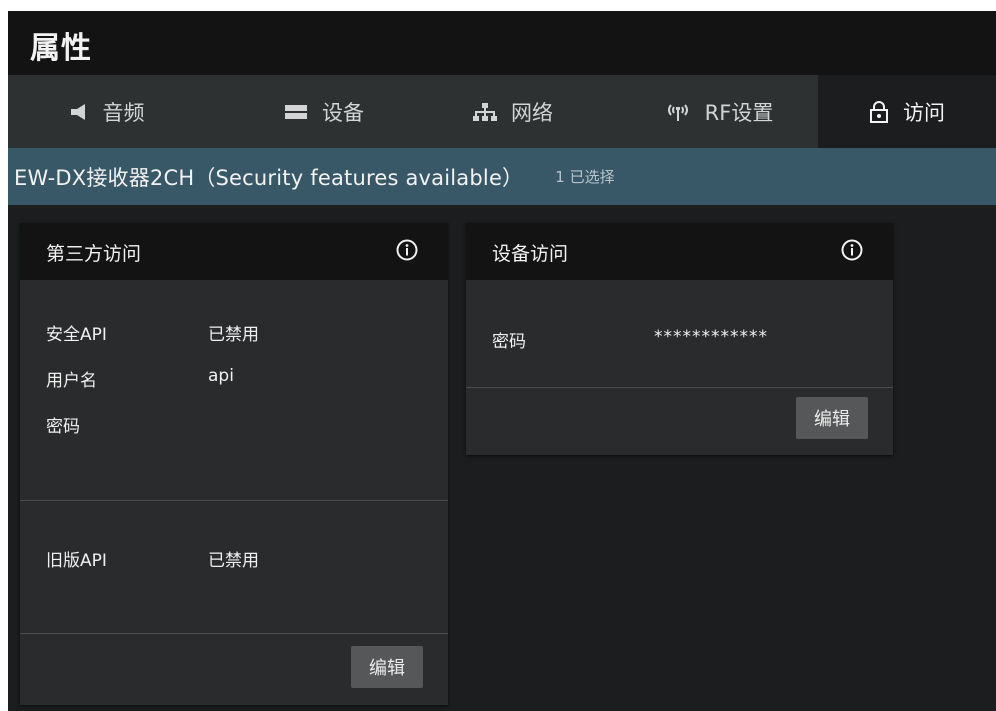 The width and height of the screenshot is (996, 711). Describe the element at coordinates (879, 111) in the screenshot. I see `lock-icon` at that location.